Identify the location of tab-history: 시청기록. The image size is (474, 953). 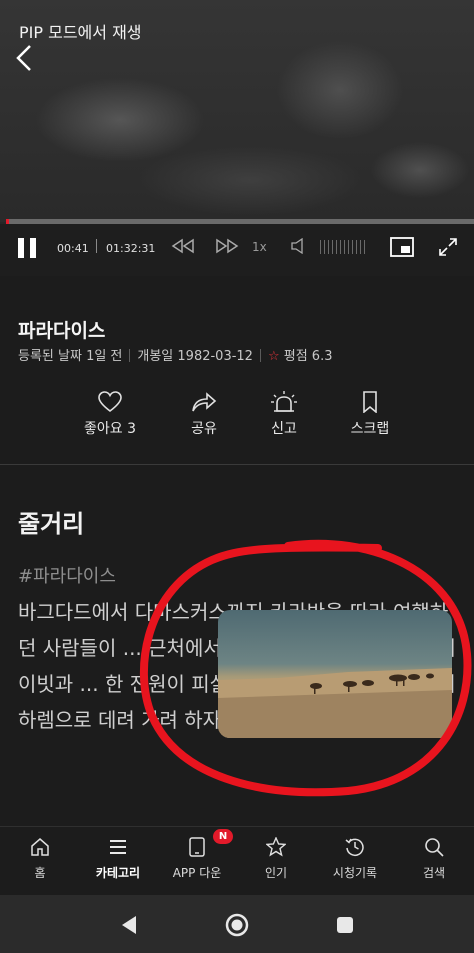
(355, 859).